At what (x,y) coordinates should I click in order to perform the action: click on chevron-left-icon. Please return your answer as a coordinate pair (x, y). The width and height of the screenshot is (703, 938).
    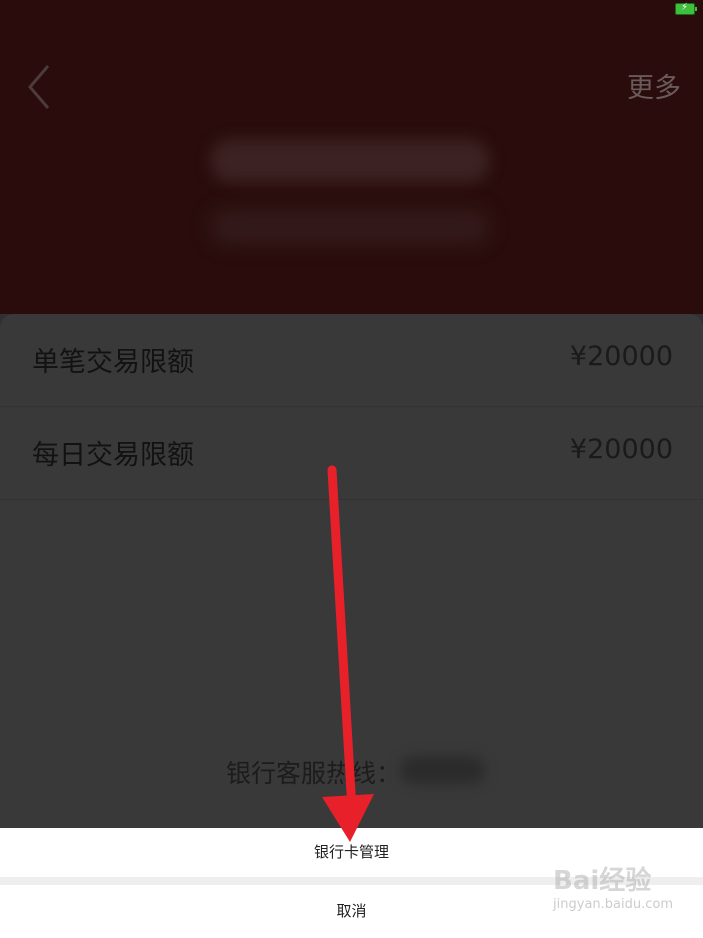
    Looking at the image, I should click on (46, 87).